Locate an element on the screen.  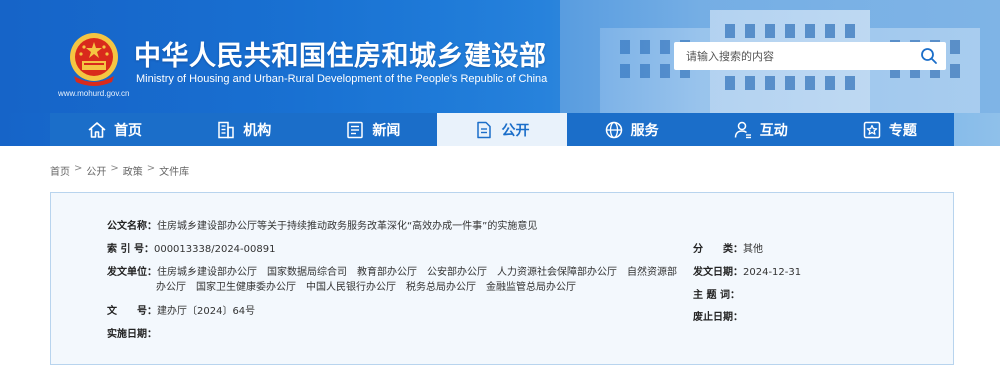
nav-item-label: 公开 is located at coordinates (515, 130).